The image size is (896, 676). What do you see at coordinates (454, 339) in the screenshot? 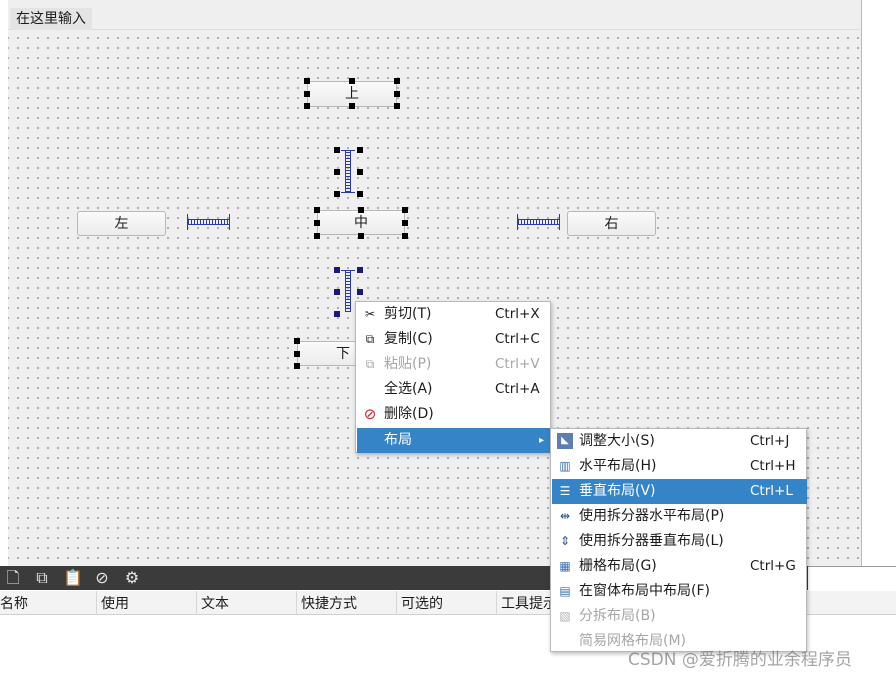
I see `menu-item-copy: ⧉ 复制(C) Ctrl+C` at bounding box center [454, 339].